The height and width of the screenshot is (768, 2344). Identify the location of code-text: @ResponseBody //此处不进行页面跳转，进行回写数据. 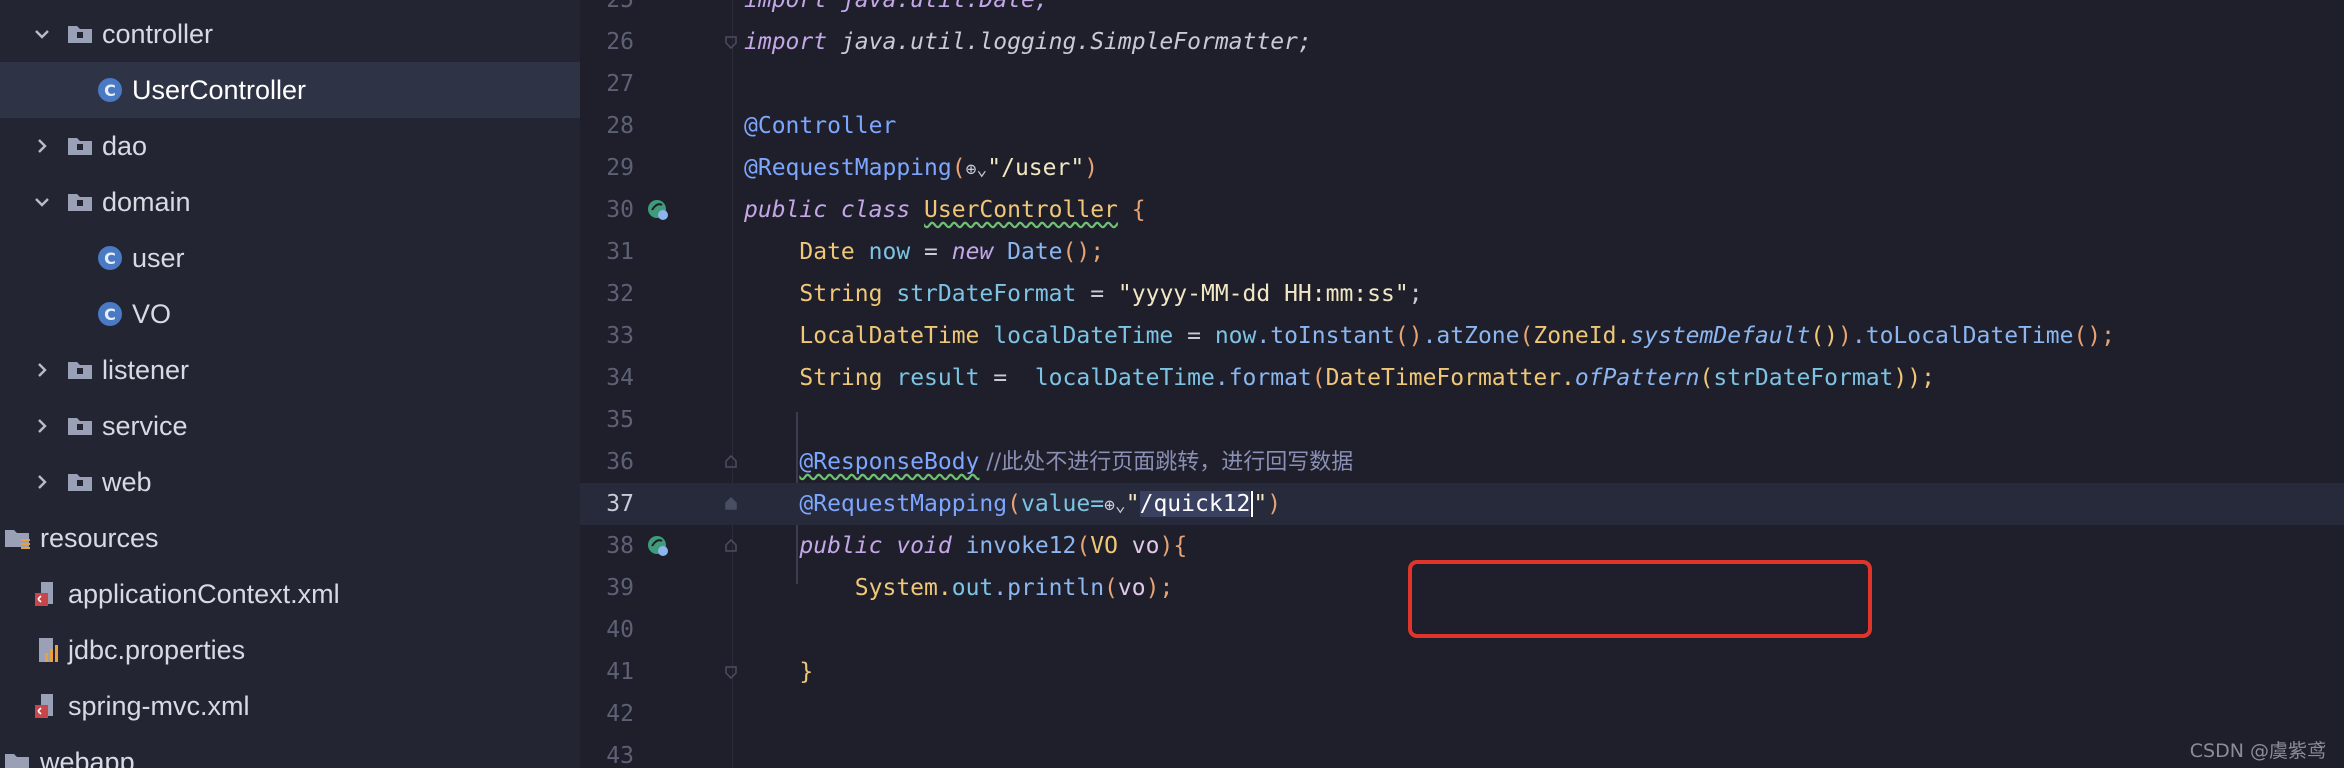
(1076, 462).